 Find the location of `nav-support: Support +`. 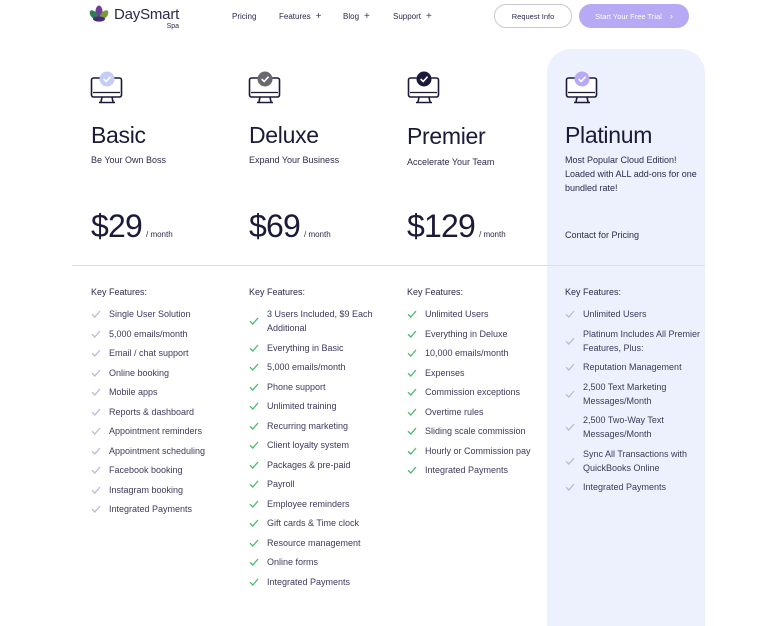

nav-support: Support + is located at coordinates (412, 16).